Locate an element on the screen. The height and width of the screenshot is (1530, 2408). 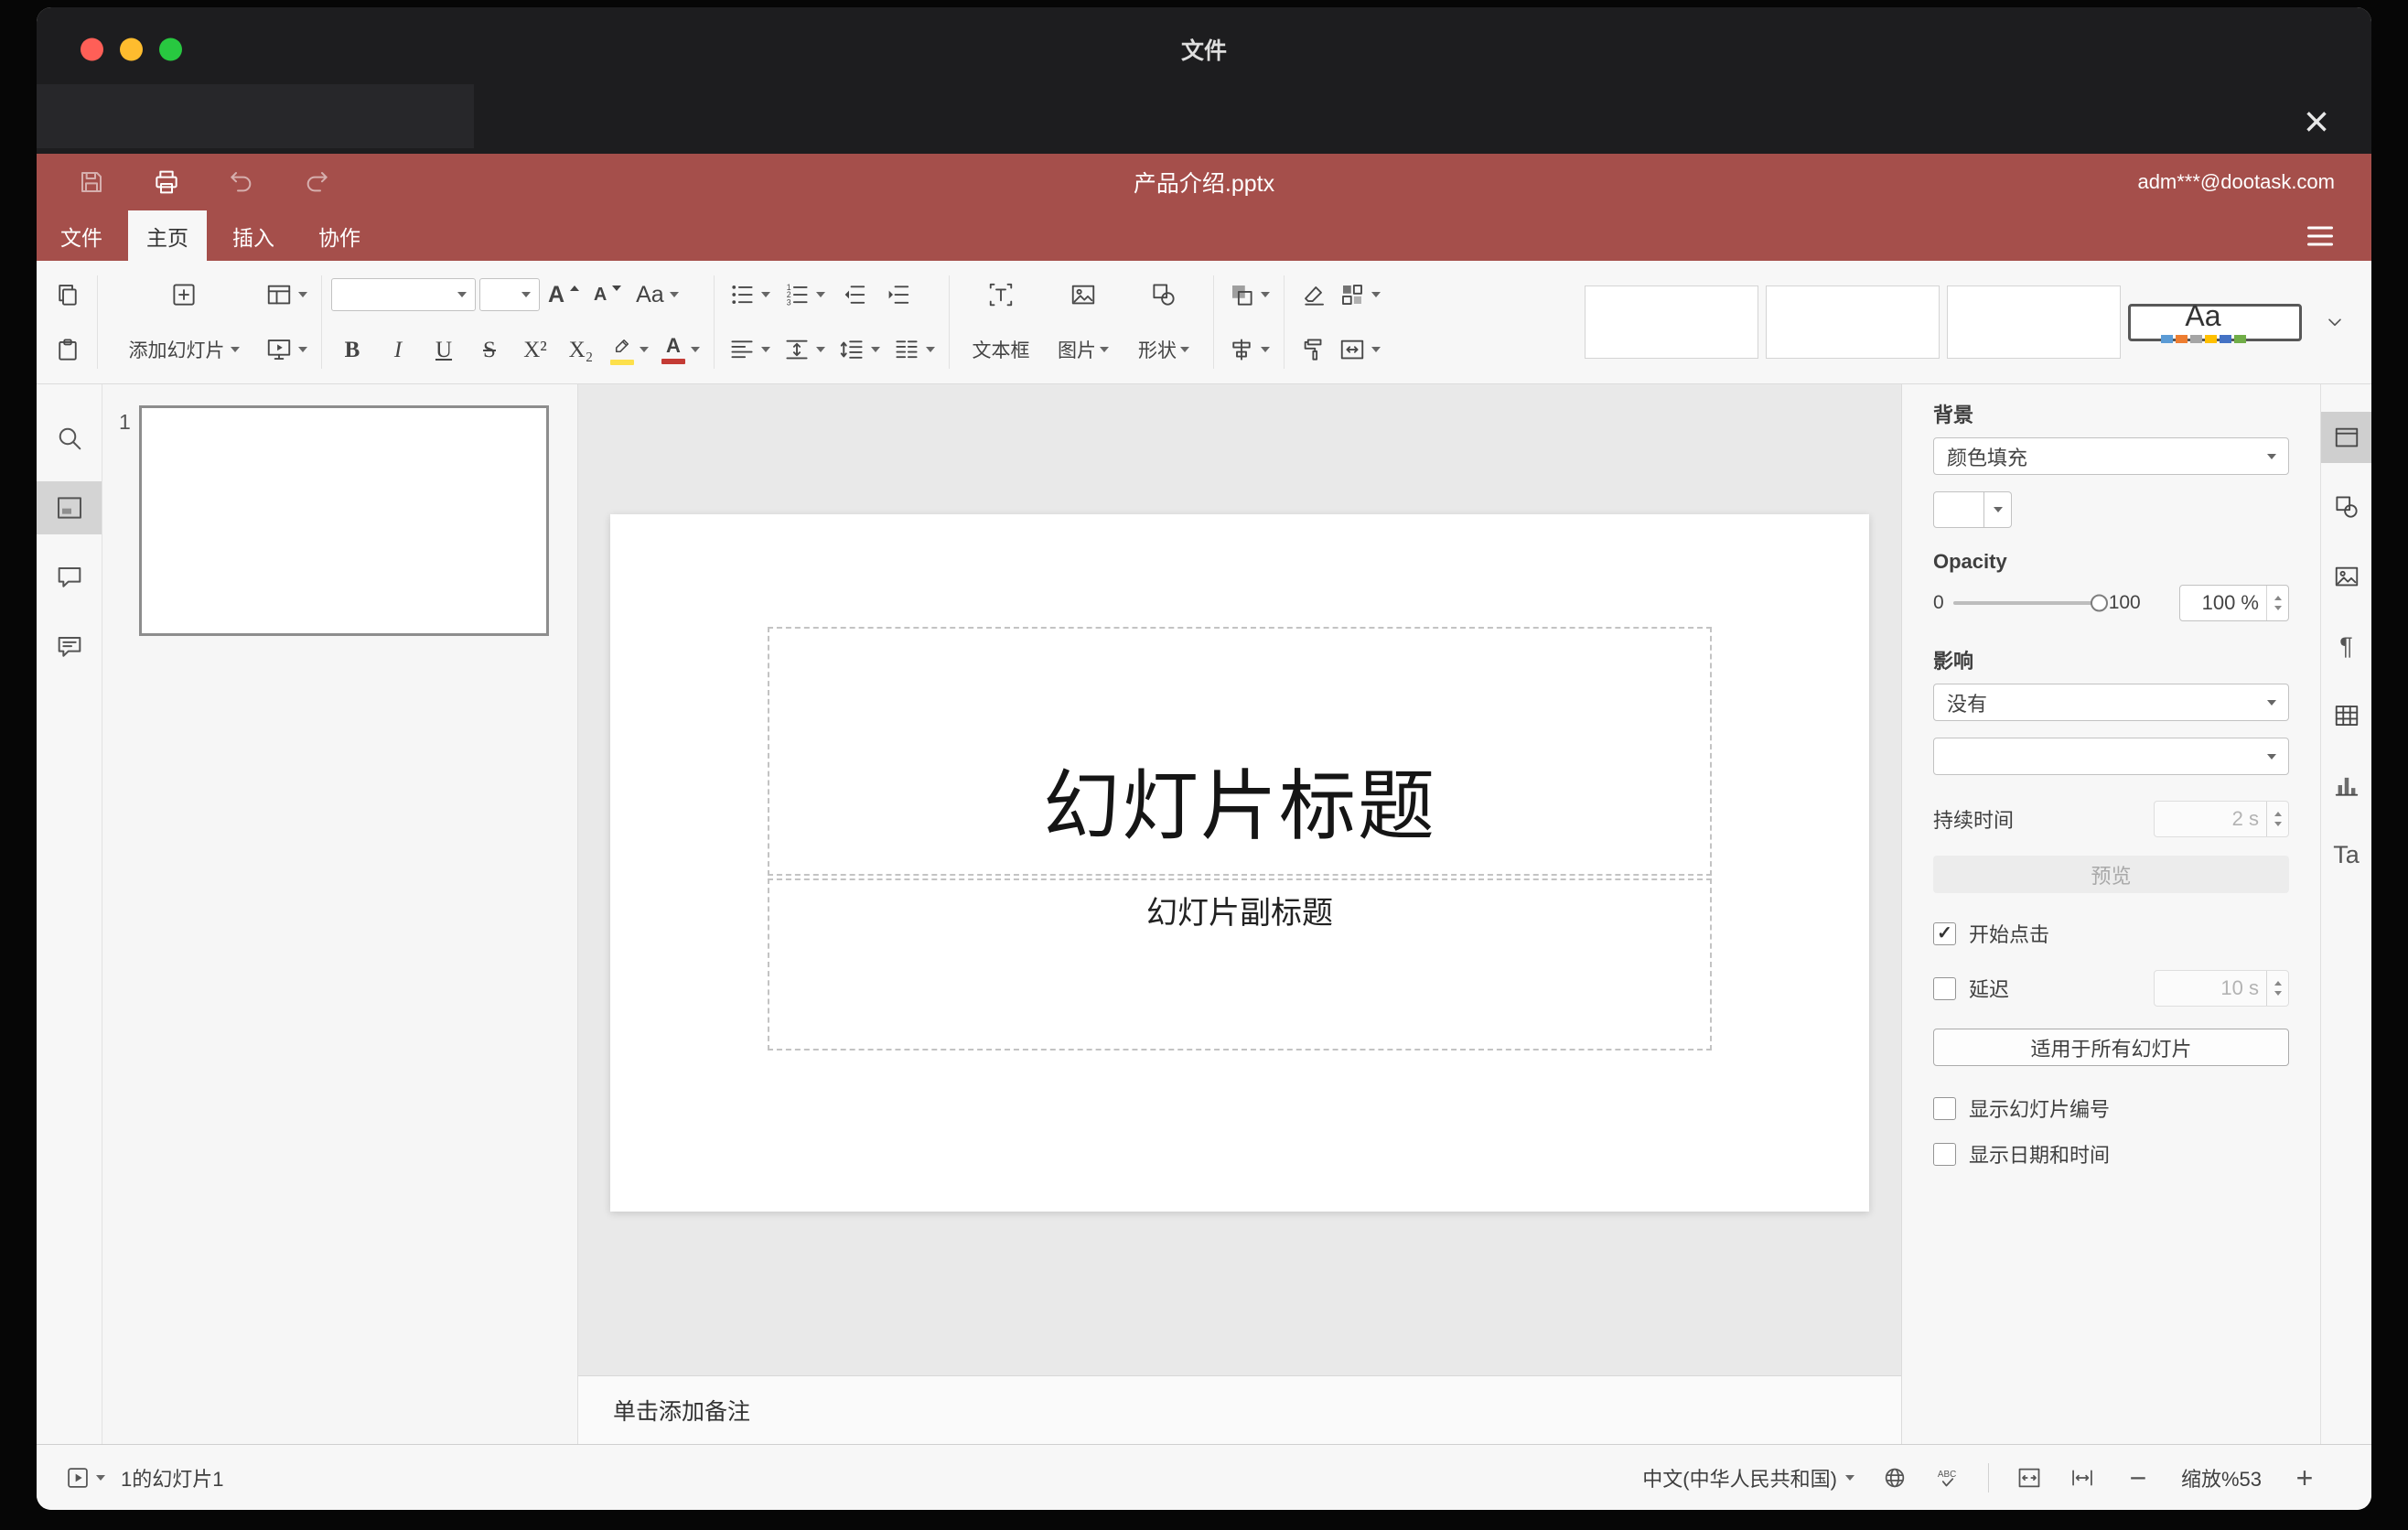
slide-layout-button is located at coordinates (286, 295).